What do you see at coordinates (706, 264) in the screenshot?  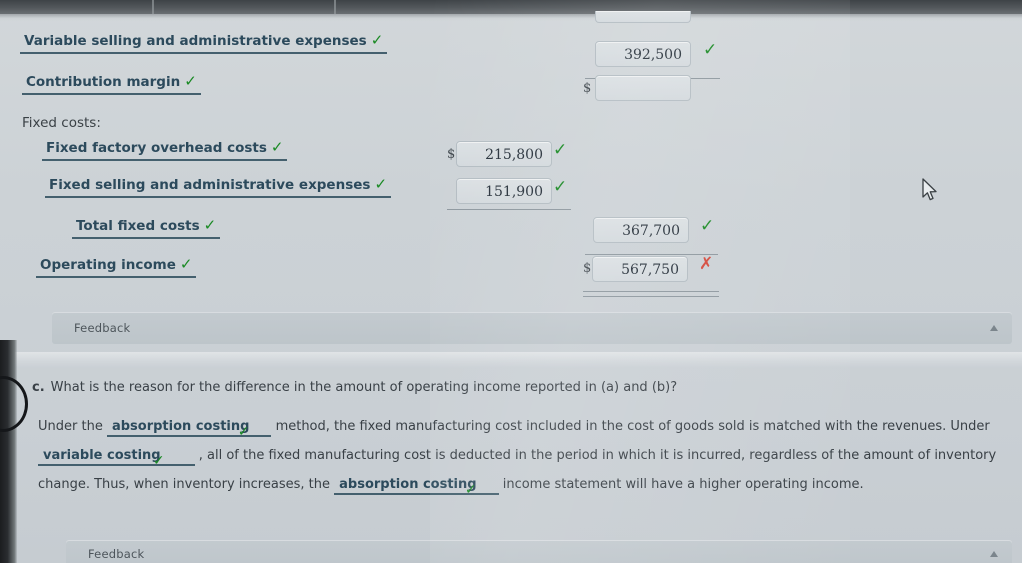 I see `status-cross-operating-income: ✗` at bounding box center [706, 264].